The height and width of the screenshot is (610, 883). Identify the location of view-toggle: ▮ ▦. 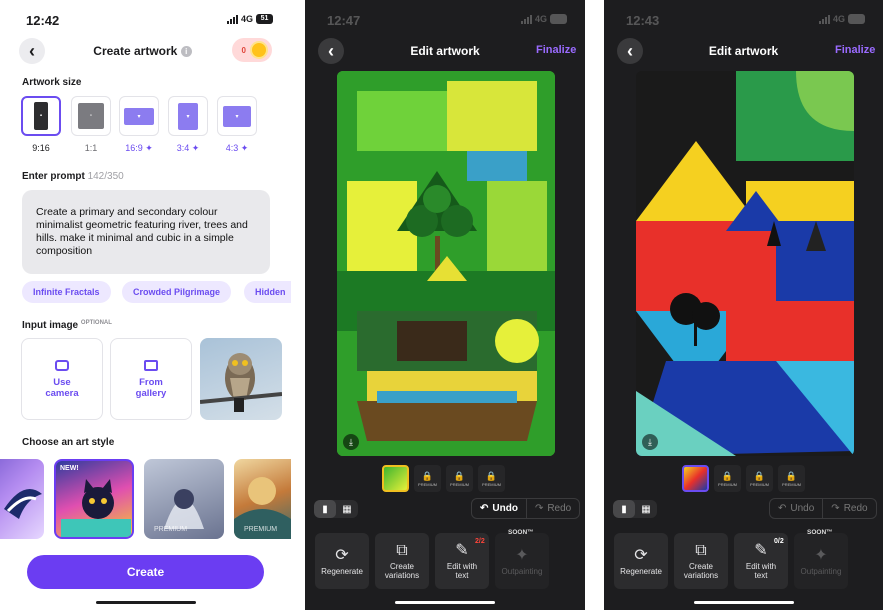
(336, 509).